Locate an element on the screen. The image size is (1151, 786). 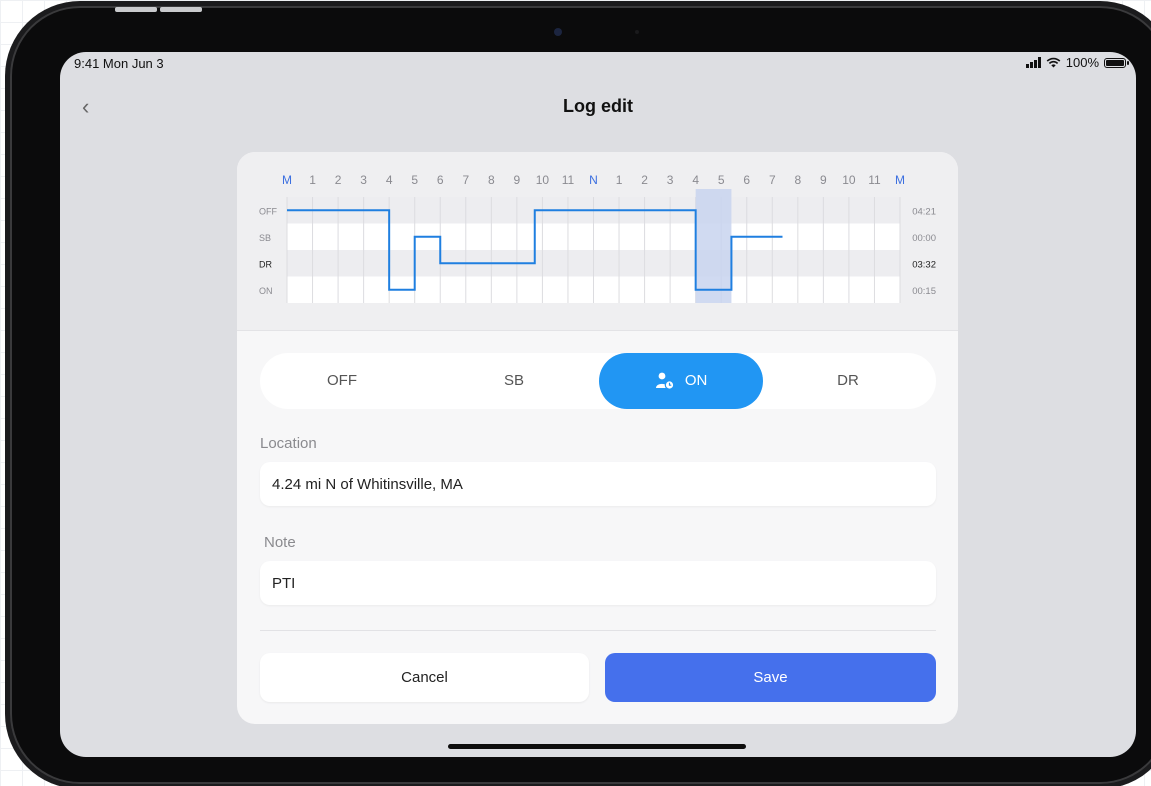
chart-row-total: 04:21 is located at coordinates (924, 211).